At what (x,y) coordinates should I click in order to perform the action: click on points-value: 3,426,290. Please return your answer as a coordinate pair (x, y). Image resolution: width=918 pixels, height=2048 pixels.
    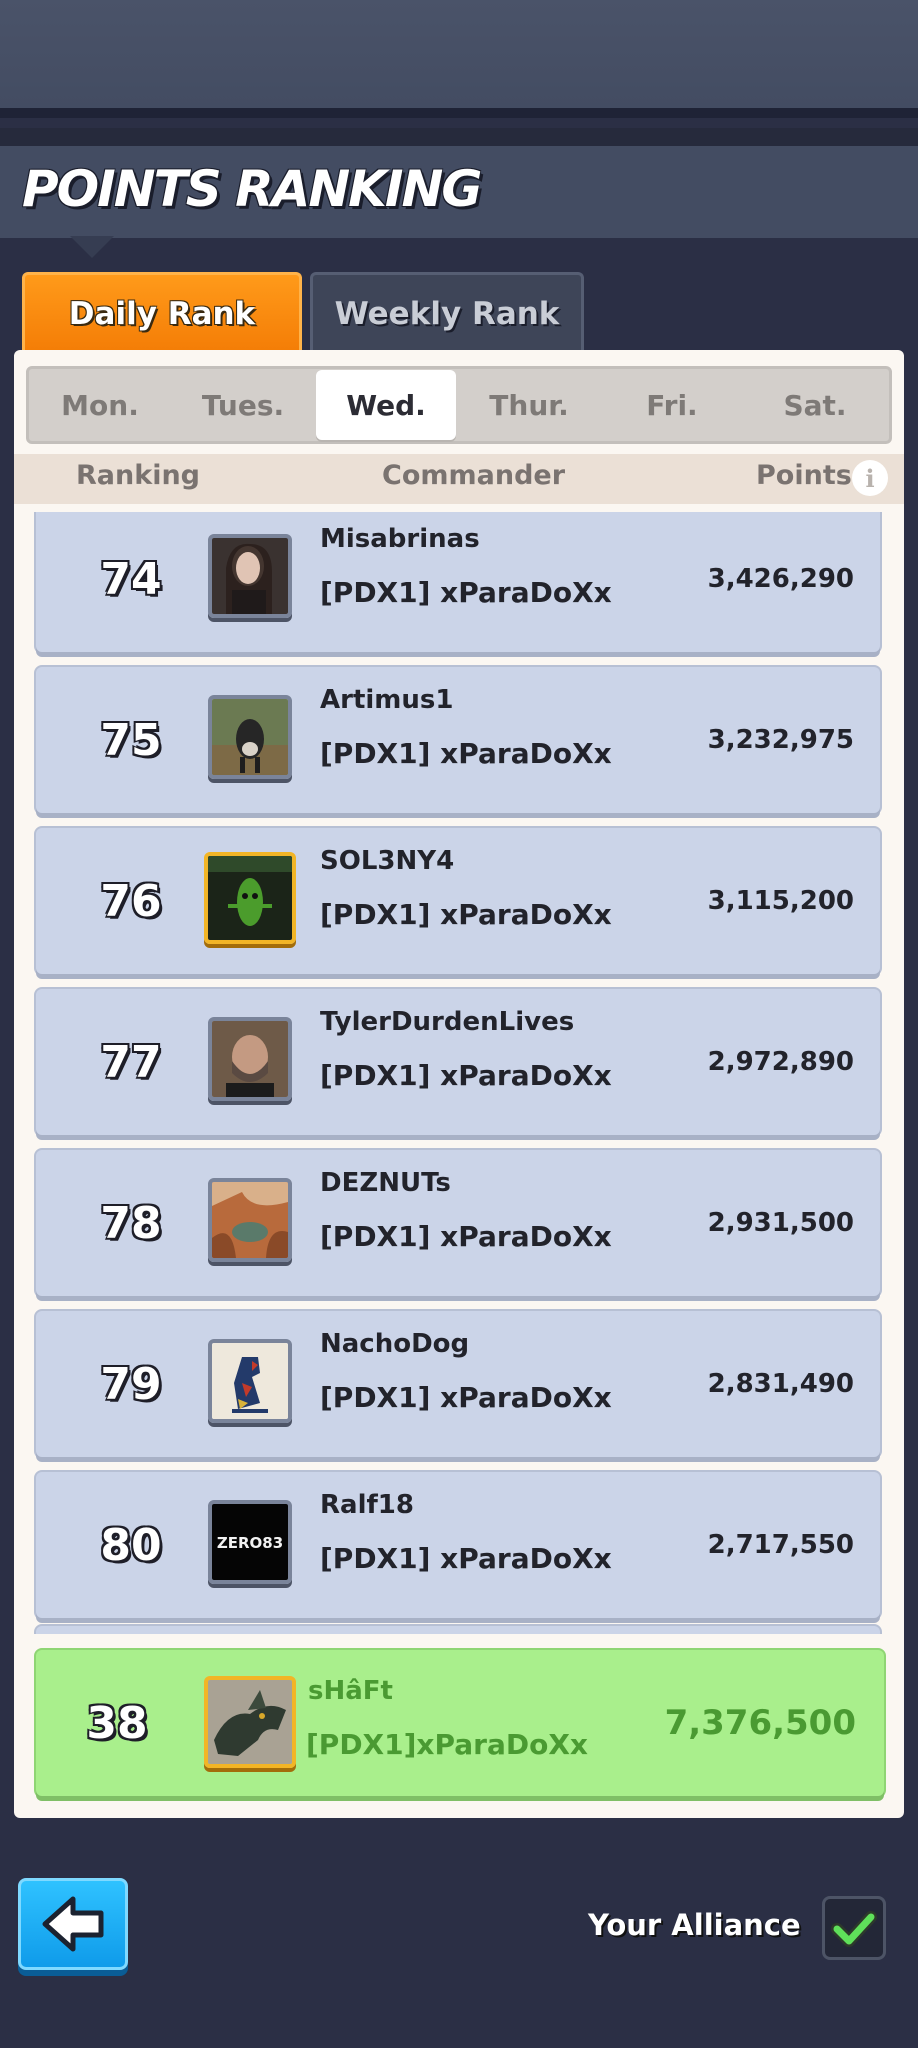
    Looking at the image, I should click on (780, 579).